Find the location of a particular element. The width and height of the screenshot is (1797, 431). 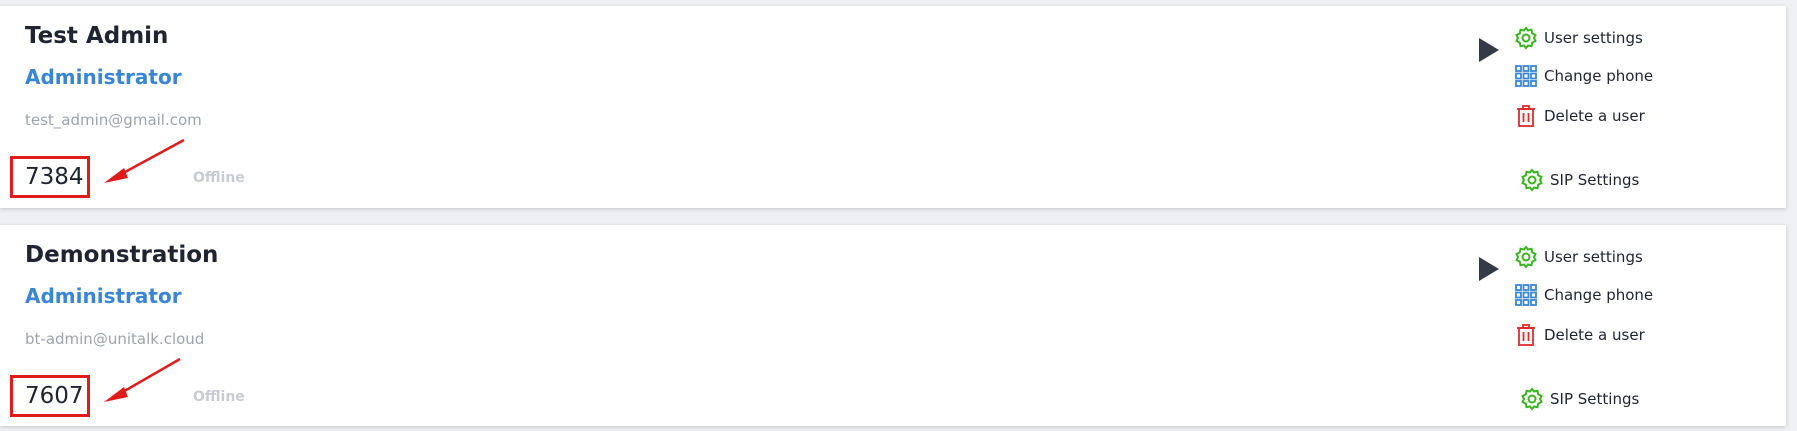

user-email: bt-admin@unitalk.cloud is located at coordinates (115, 339).